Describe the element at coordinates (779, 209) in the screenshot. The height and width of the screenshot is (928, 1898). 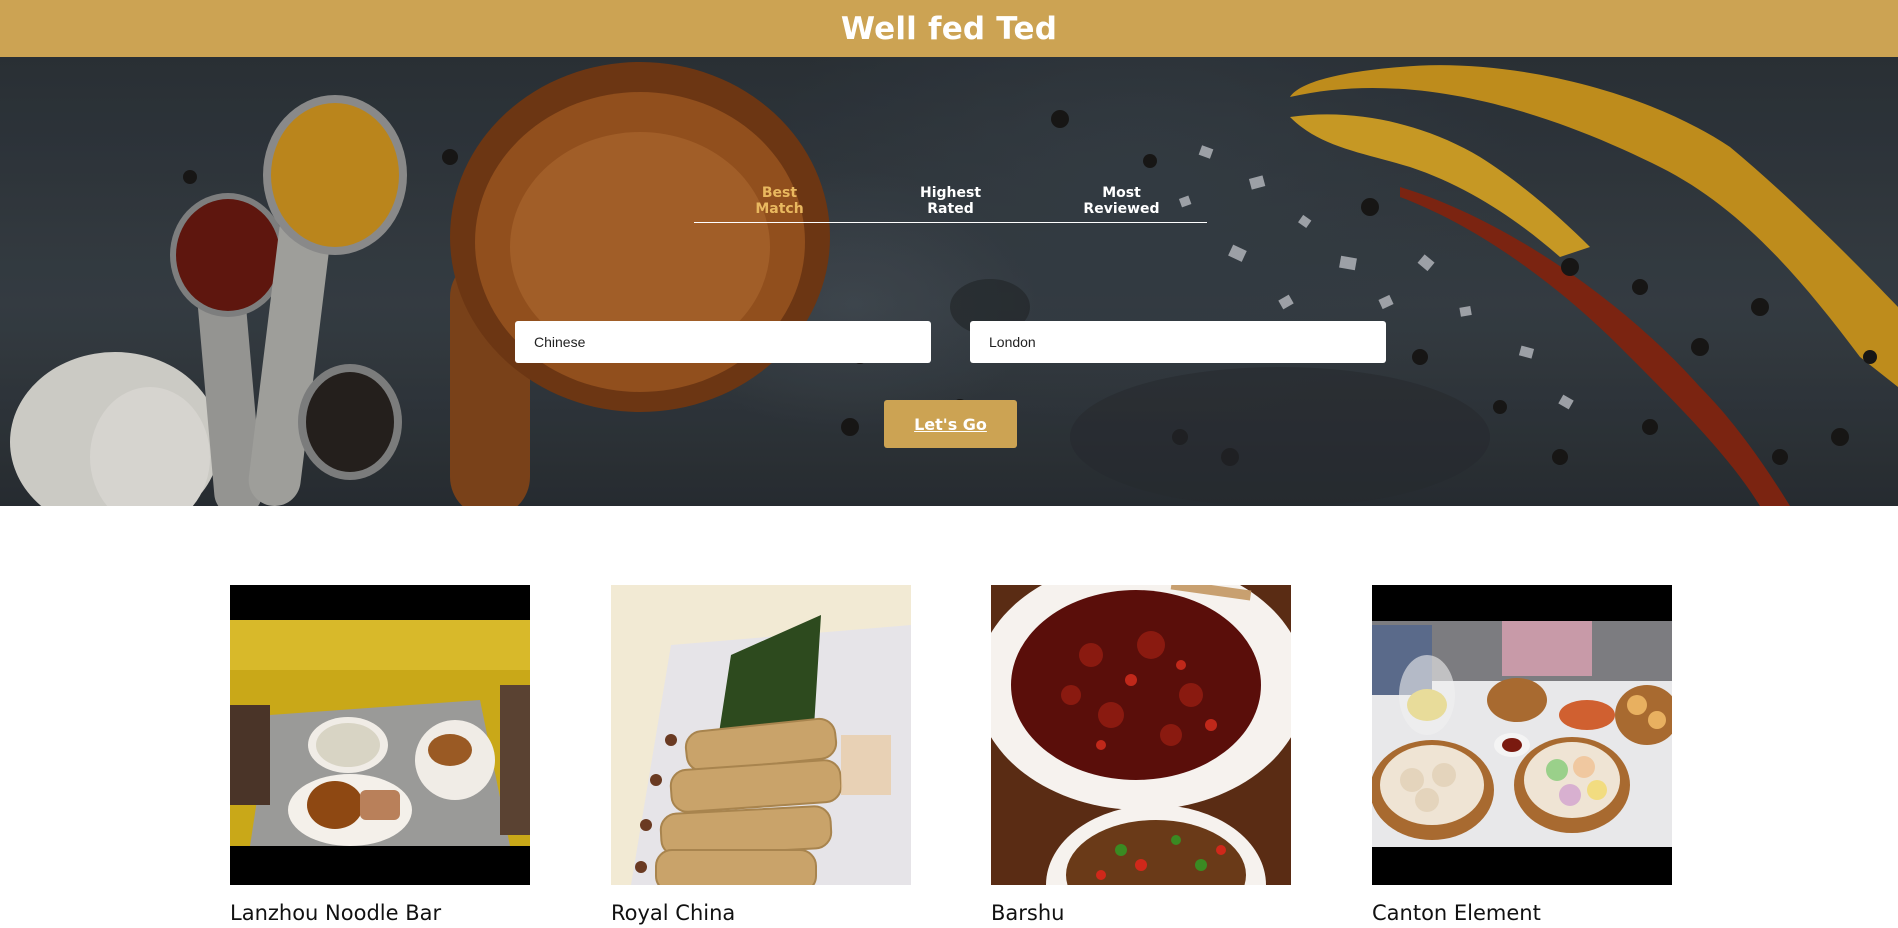
I see `sort-tab-label: Match` at that location.